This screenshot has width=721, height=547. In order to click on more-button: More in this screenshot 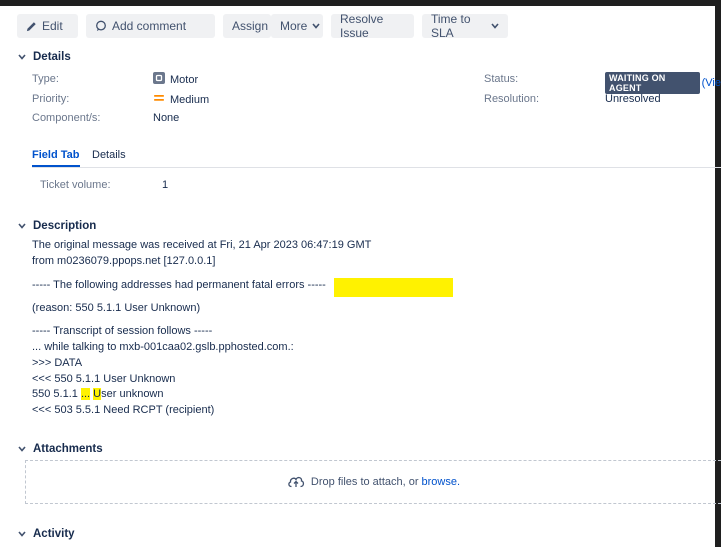, I will do `click(297, 26)`.